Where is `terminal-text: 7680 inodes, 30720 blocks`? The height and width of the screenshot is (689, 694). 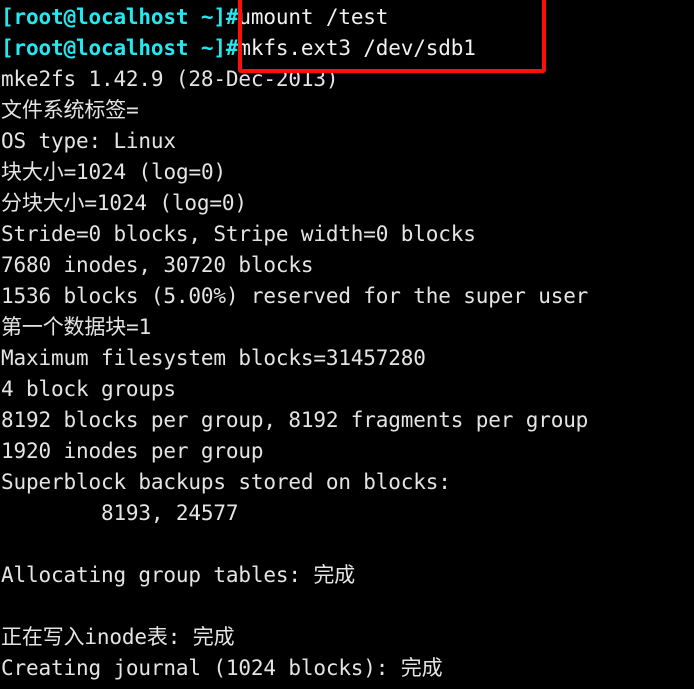 terminal-text: 7680 inodes, 30720 blocks is located at coordinates (157, 265).